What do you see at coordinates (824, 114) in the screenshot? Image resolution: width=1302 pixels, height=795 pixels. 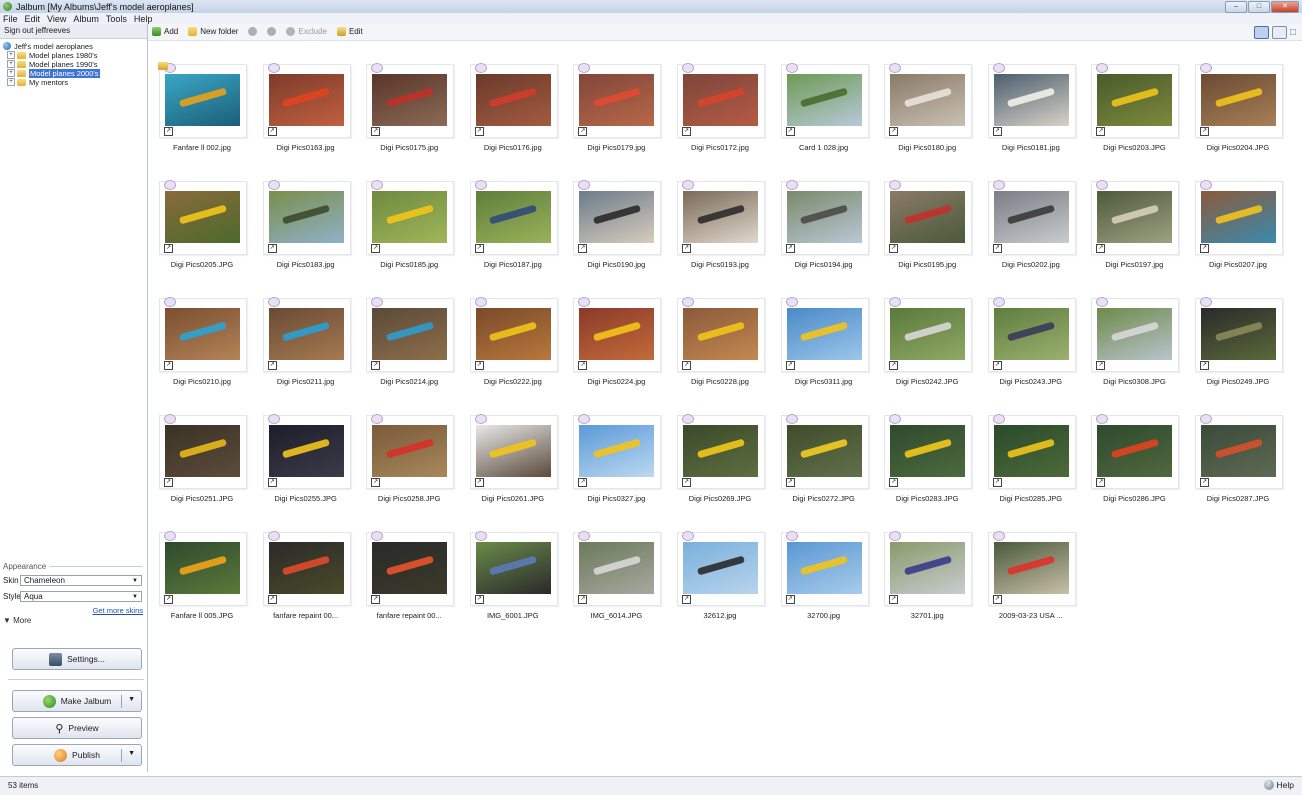 I see `thumbnail-item: ↗ Card 1 028.jpg` at bounding box center [824, 114].